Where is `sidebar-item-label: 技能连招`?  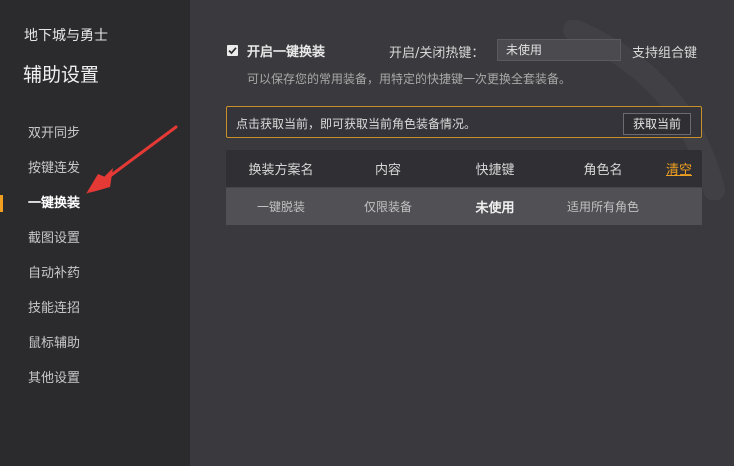 sidebar-item-label: 技能连招 is located at coordinates (54, 308).